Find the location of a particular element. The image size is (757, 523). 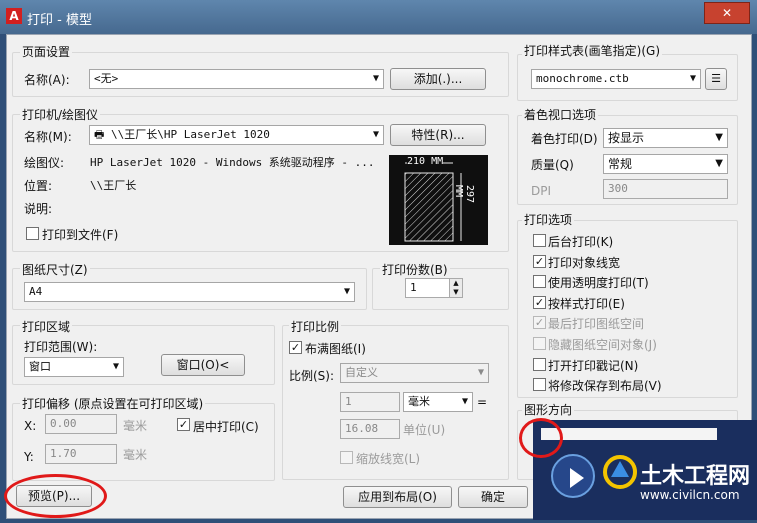

scale-lineweights-label: 缩放线宽(L) is located at coordinates (388, 459).